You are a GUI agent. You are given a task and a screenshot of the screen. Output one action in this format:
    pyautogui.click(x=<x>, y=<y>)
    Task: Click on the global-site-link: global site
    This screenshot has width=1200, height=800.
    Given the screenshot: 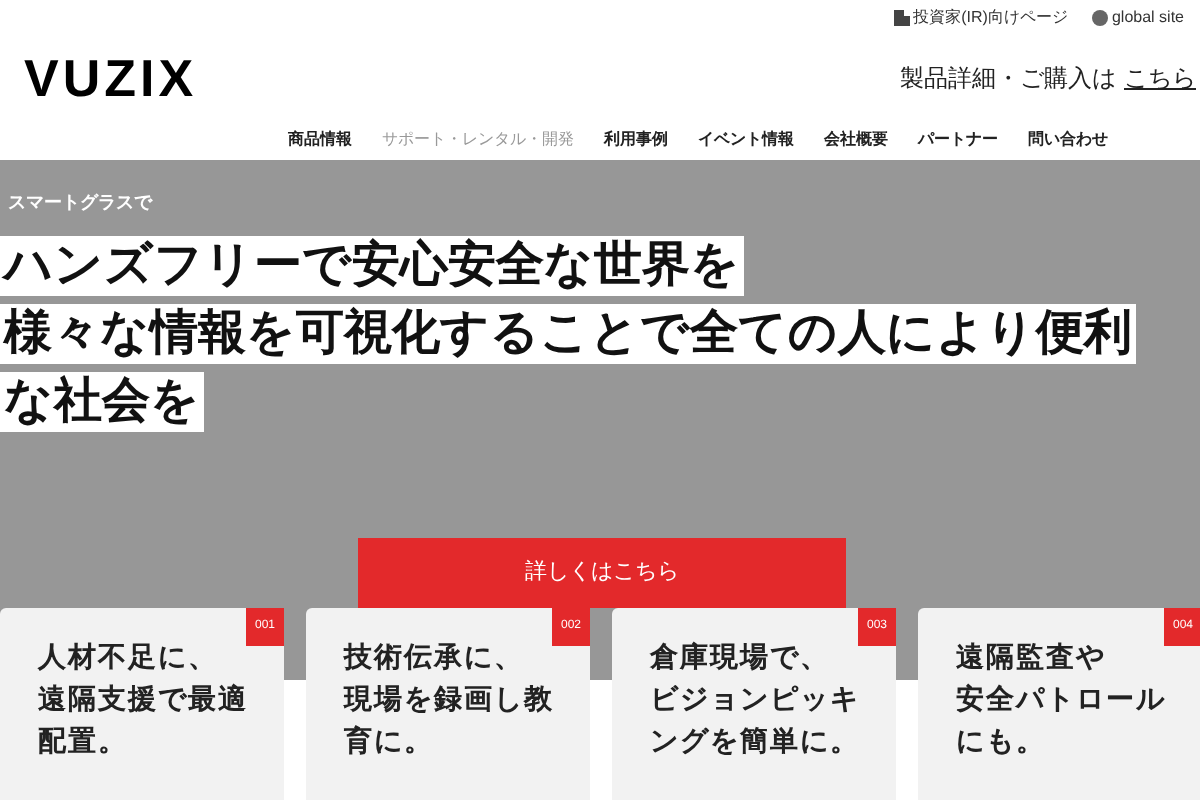 What is the action you would take?
    pyautogui.click(x=1147, y=18)
    